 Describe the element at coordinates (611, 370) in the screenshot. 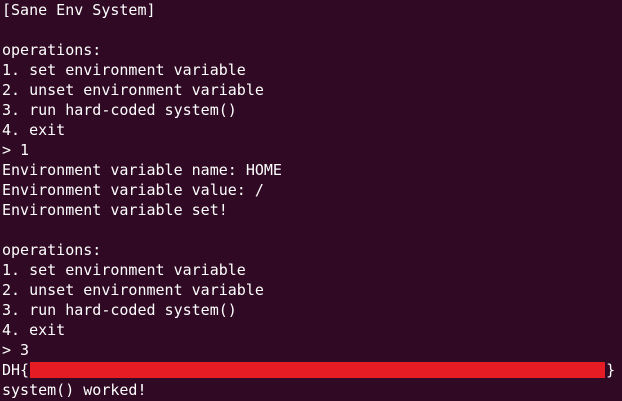

I see `flag-suffix: }` at that location.